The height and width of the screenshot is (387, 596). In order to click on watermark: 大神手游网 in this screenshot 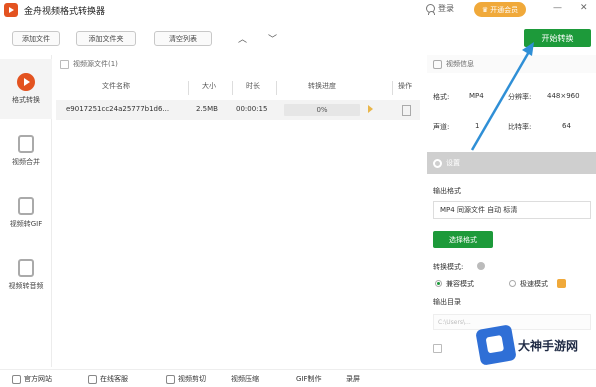, I will do `click(534, 345)`.